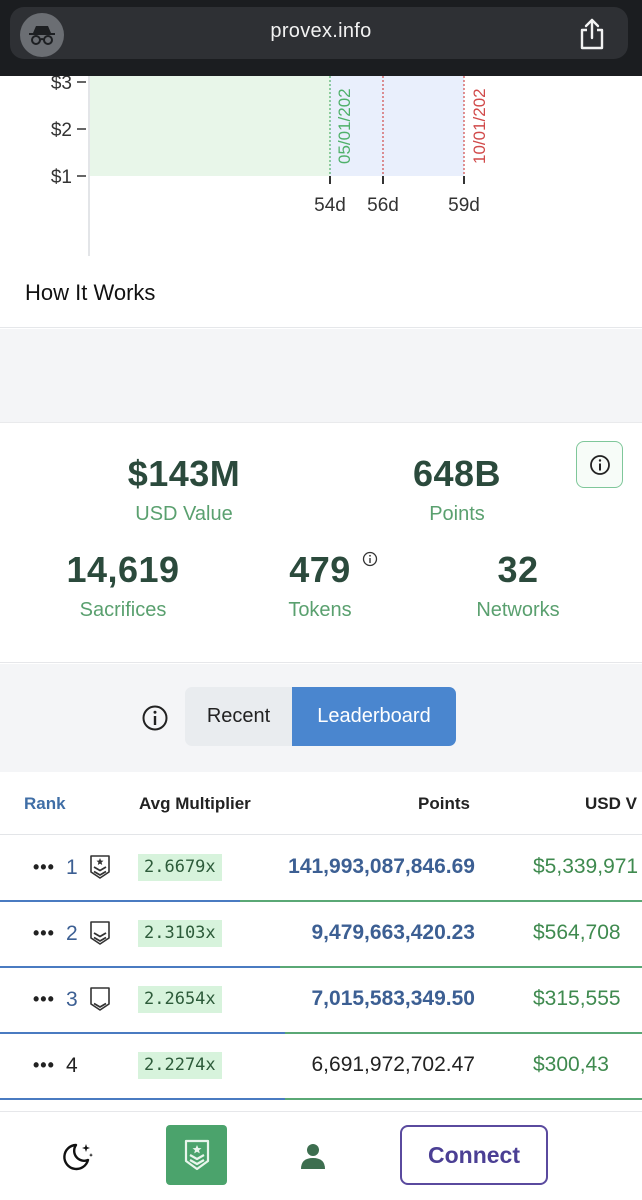 The image size is (642, 1200). What do you see at coordinates (72, 867) in the screenshot?
I see `row-rank: 1` at bounding box center [72, 867].